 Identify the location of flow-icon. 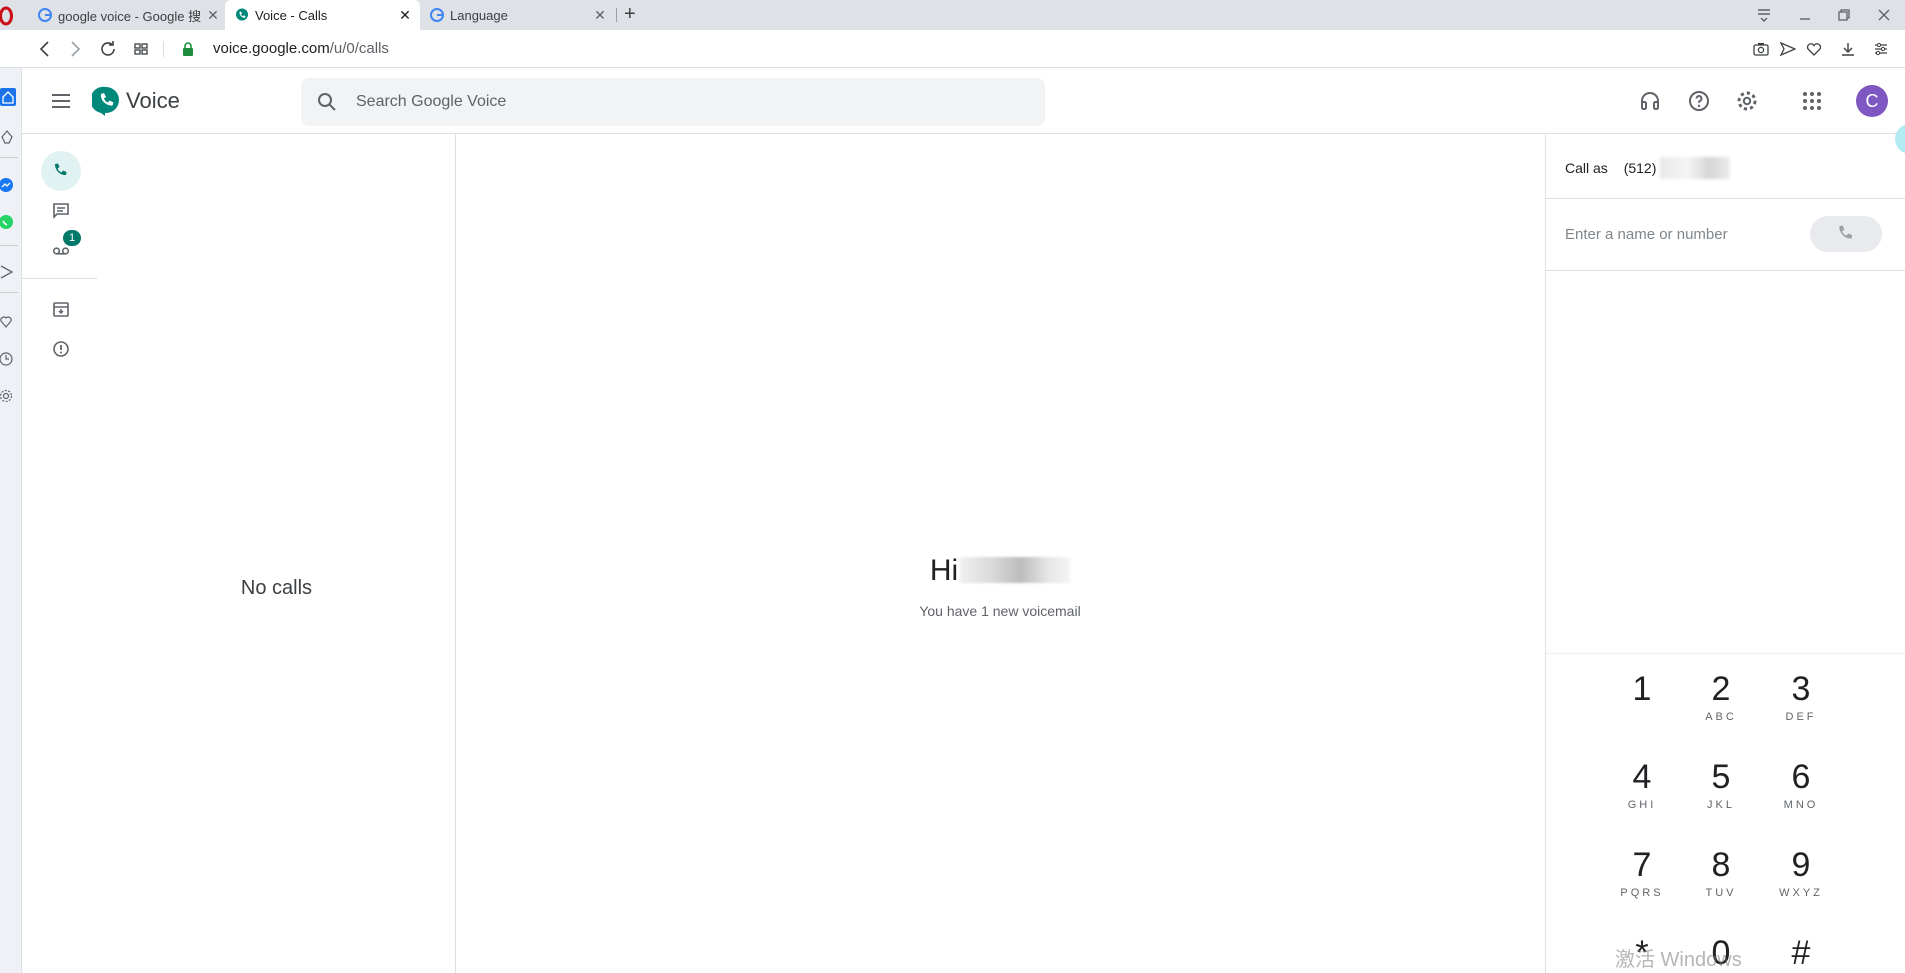
(7, 272).